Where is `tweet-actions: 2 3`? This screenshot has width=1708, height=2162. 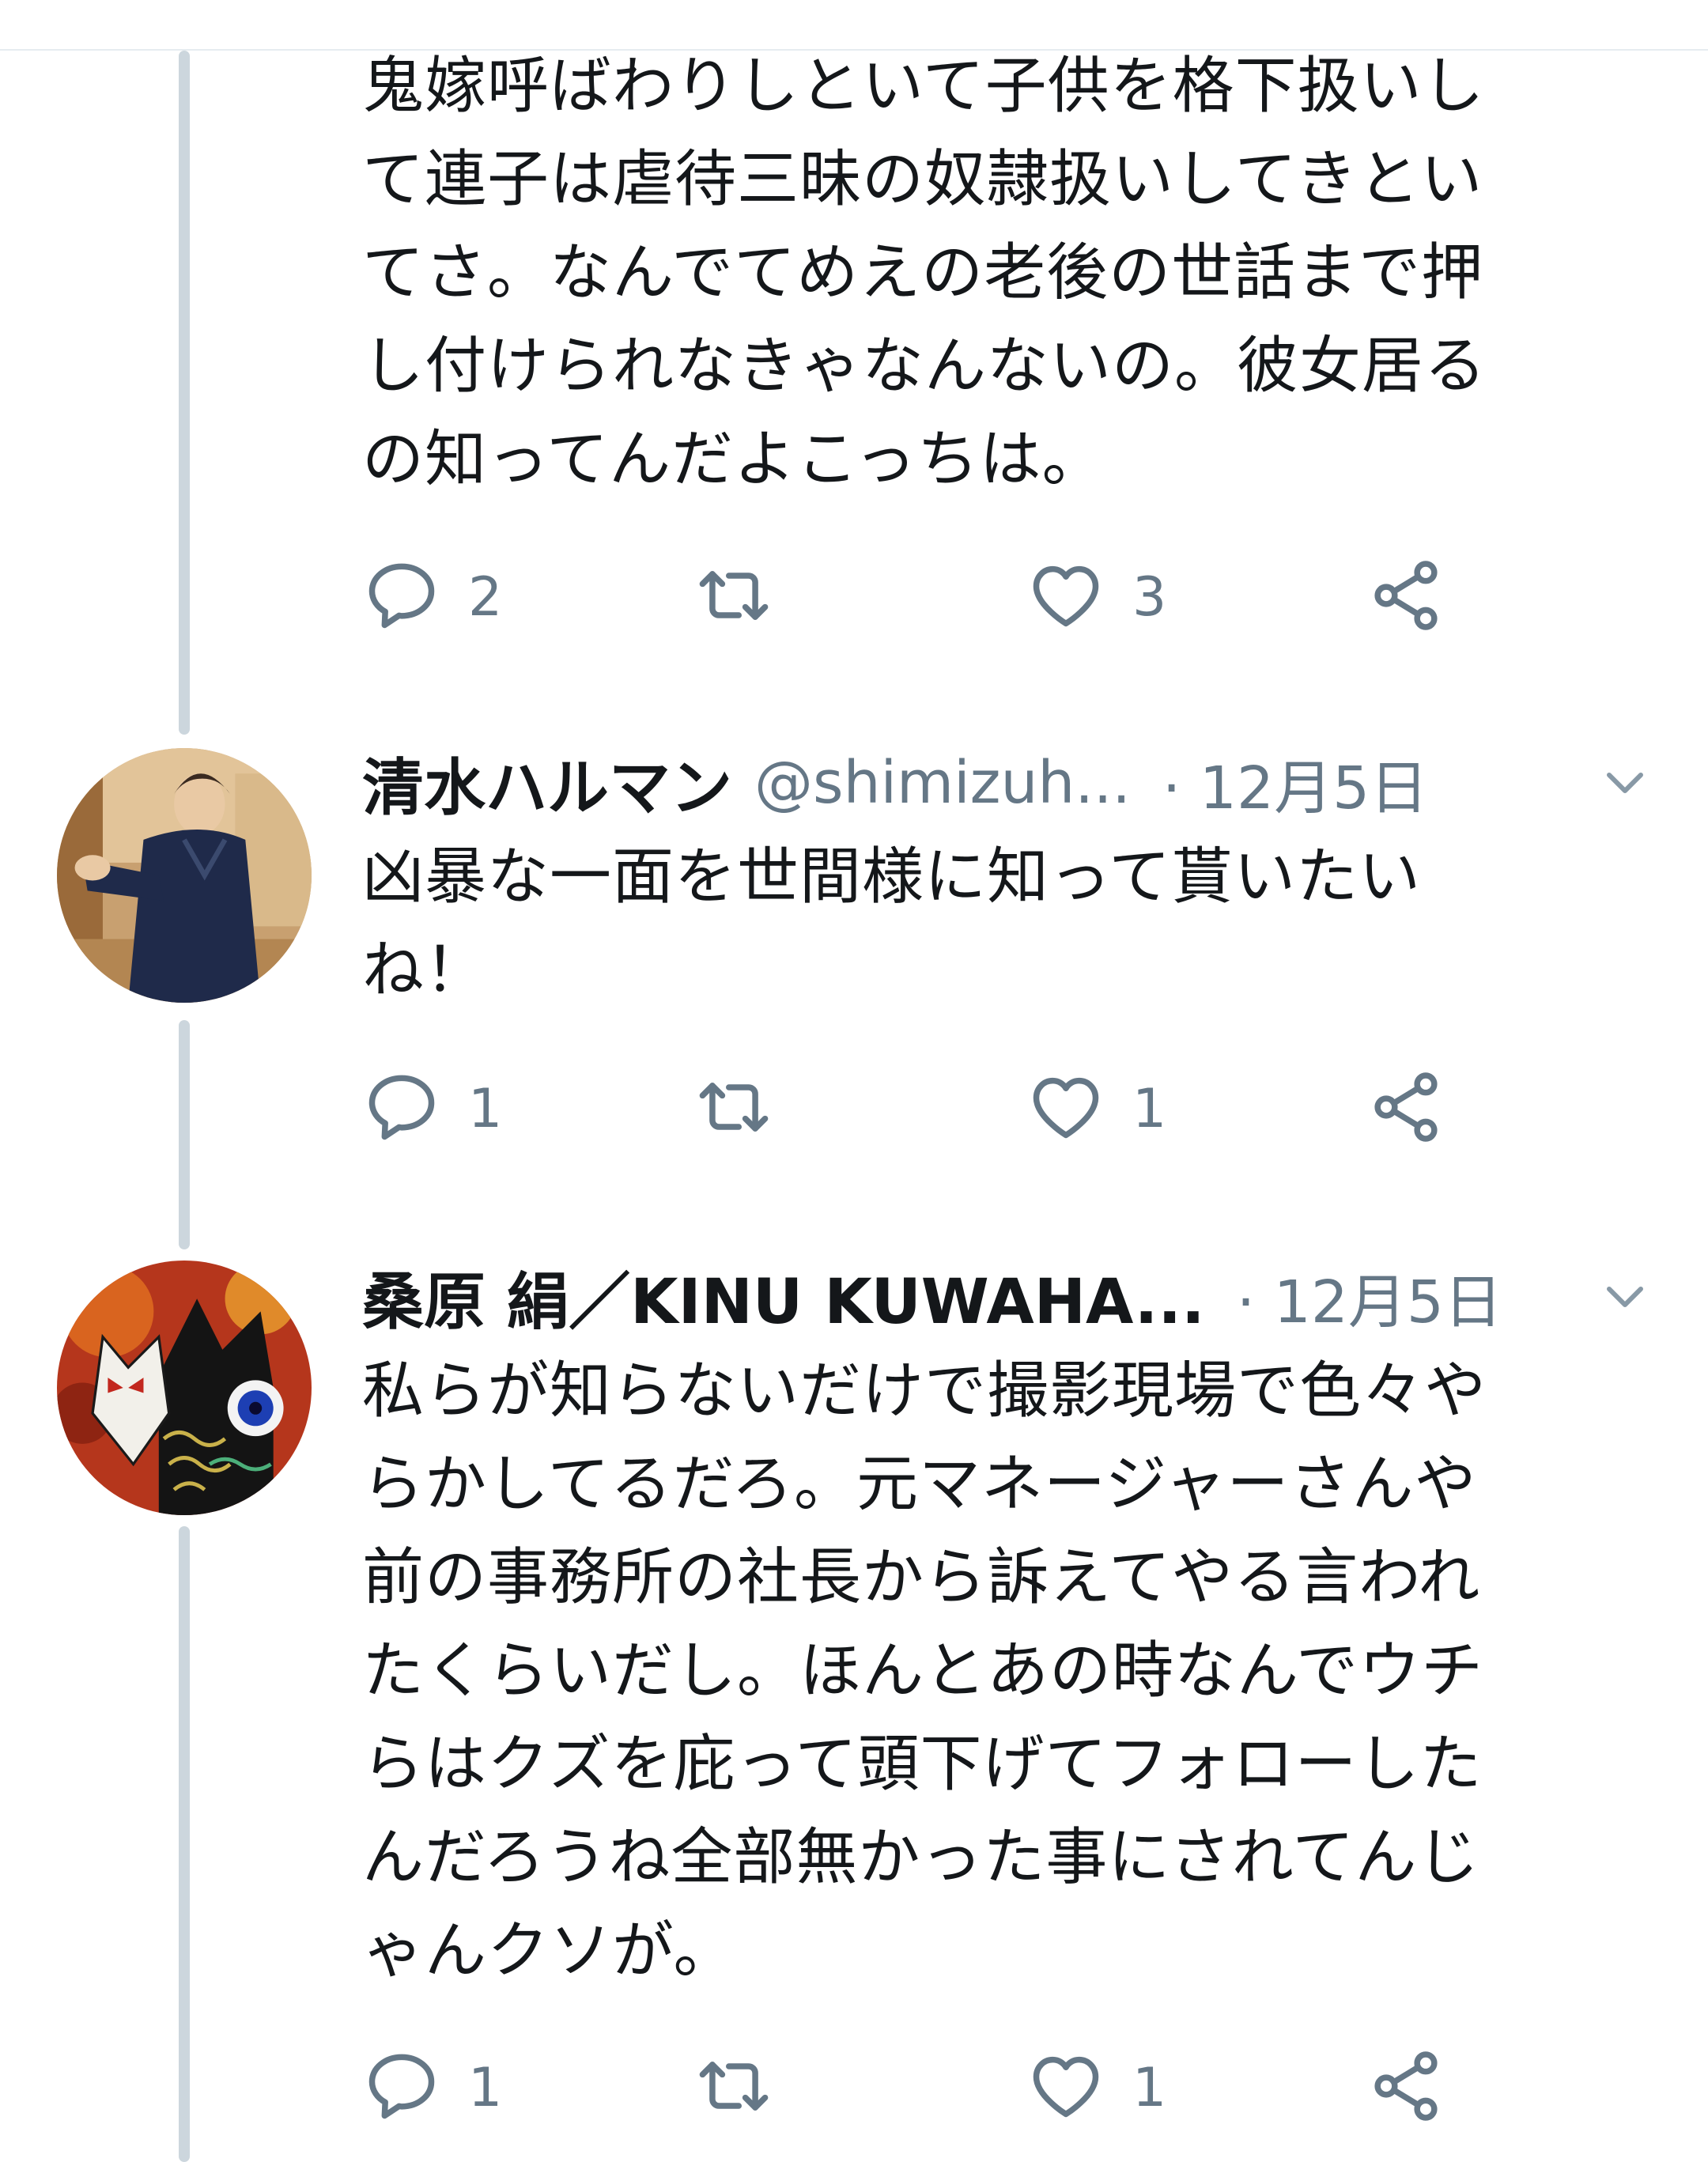
tweet-actions: 2 3 is located at coordinates (916, 597).